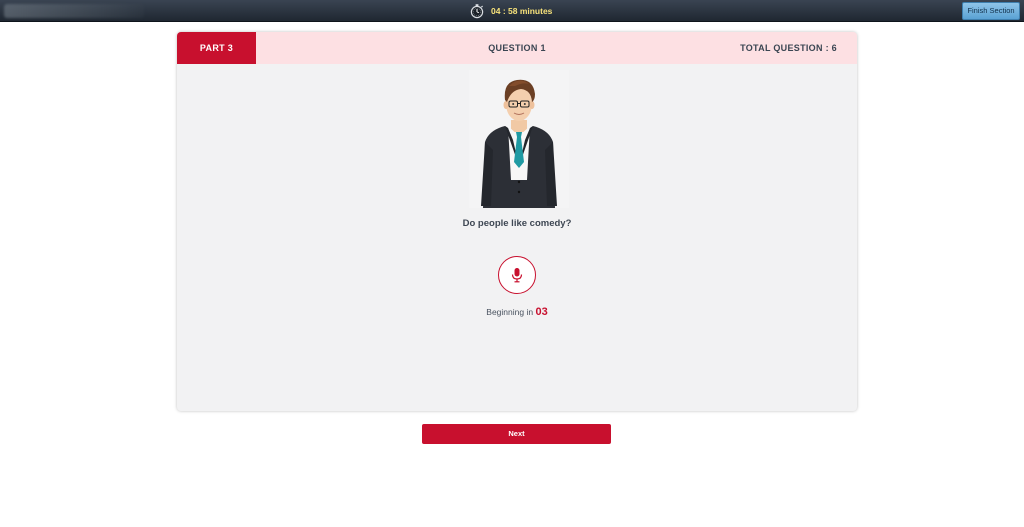 Image resolution: width=1024 pixels, height=527 pixels. Describe the element at coordinates (510, 312) in the screenshot. I see `countdown-label: Beginning in` at that location.